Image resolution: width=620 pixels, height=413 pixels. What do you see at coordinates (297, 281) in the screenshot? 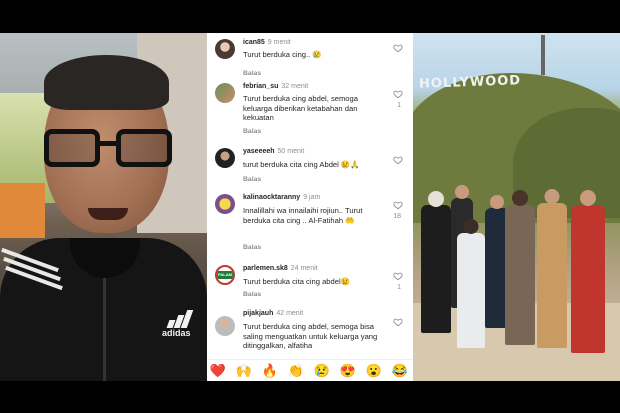
I see `comment-text: Turut berduka cita cing abdel😢` at bounding box center [297, 281].